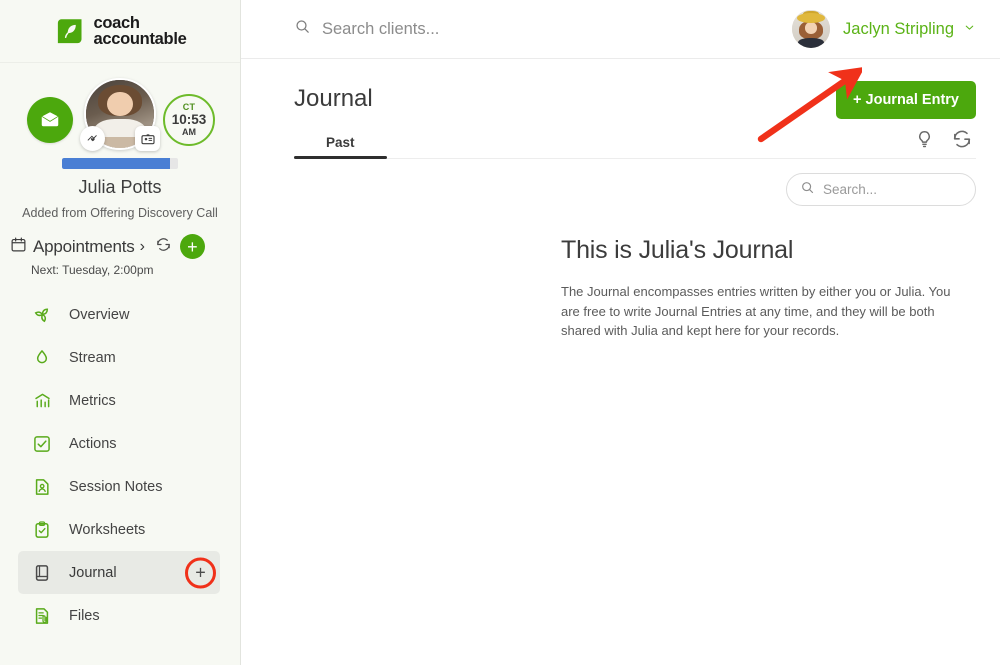 The width and height of the screenshot is (1000, 665). Describe the element at coordinates (42, 358) in the screenshot. I see `droplet-icon` at that location.